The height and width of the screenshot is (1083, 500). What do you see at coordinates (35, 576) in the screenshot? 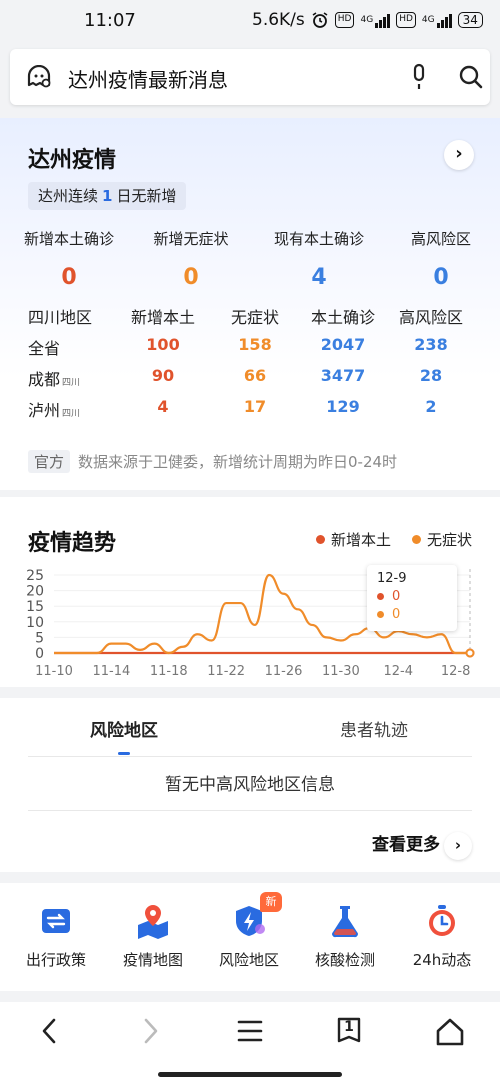
I see `y-tick-label: 25` at bounding box center [35, 576].